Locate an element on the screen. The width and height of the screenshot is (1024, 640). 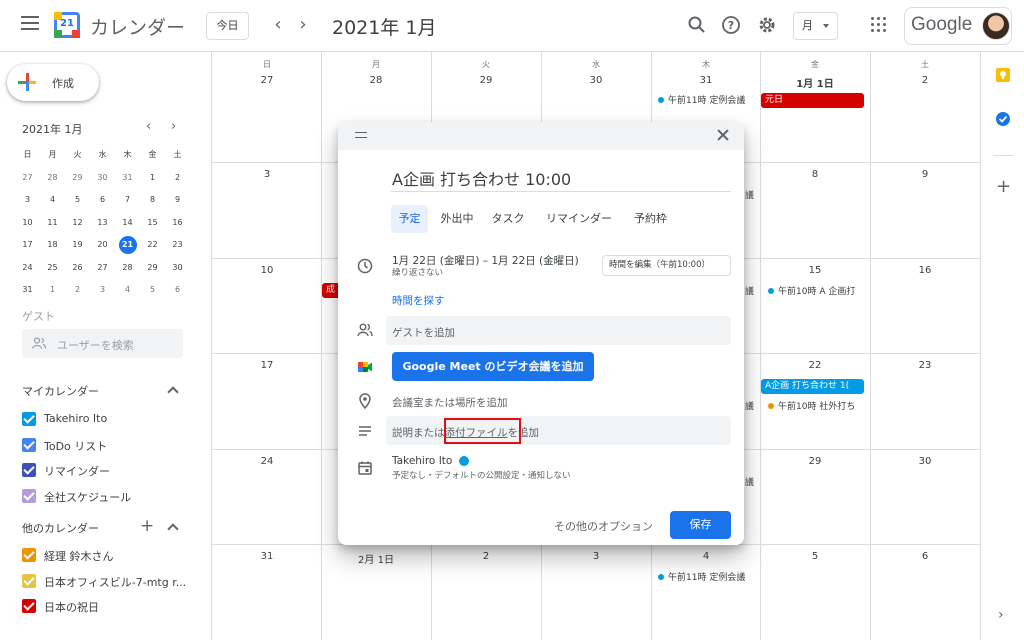
account-switcher: Google is located at coordinates (958, 26).